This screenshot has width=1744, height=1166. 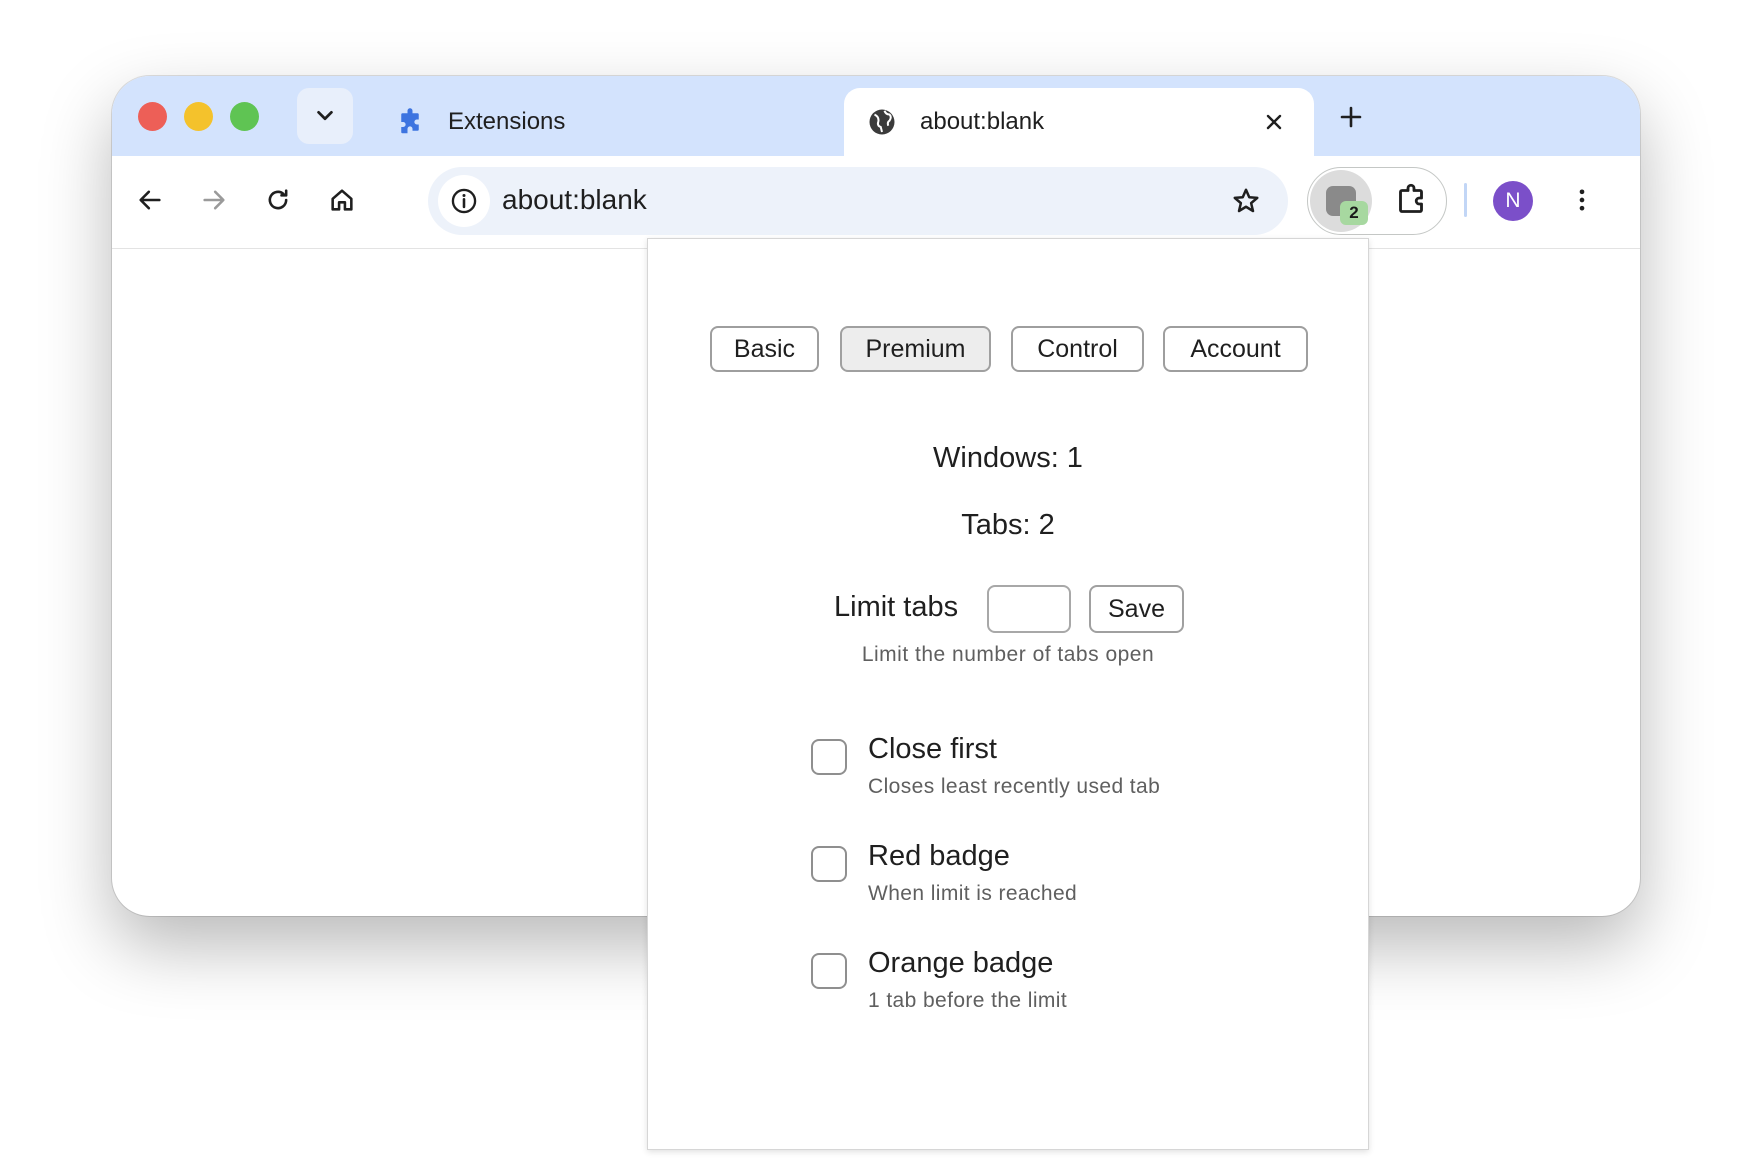 I want to click on option-description: Closes least recently used tab, so click(x=1014, y=786).